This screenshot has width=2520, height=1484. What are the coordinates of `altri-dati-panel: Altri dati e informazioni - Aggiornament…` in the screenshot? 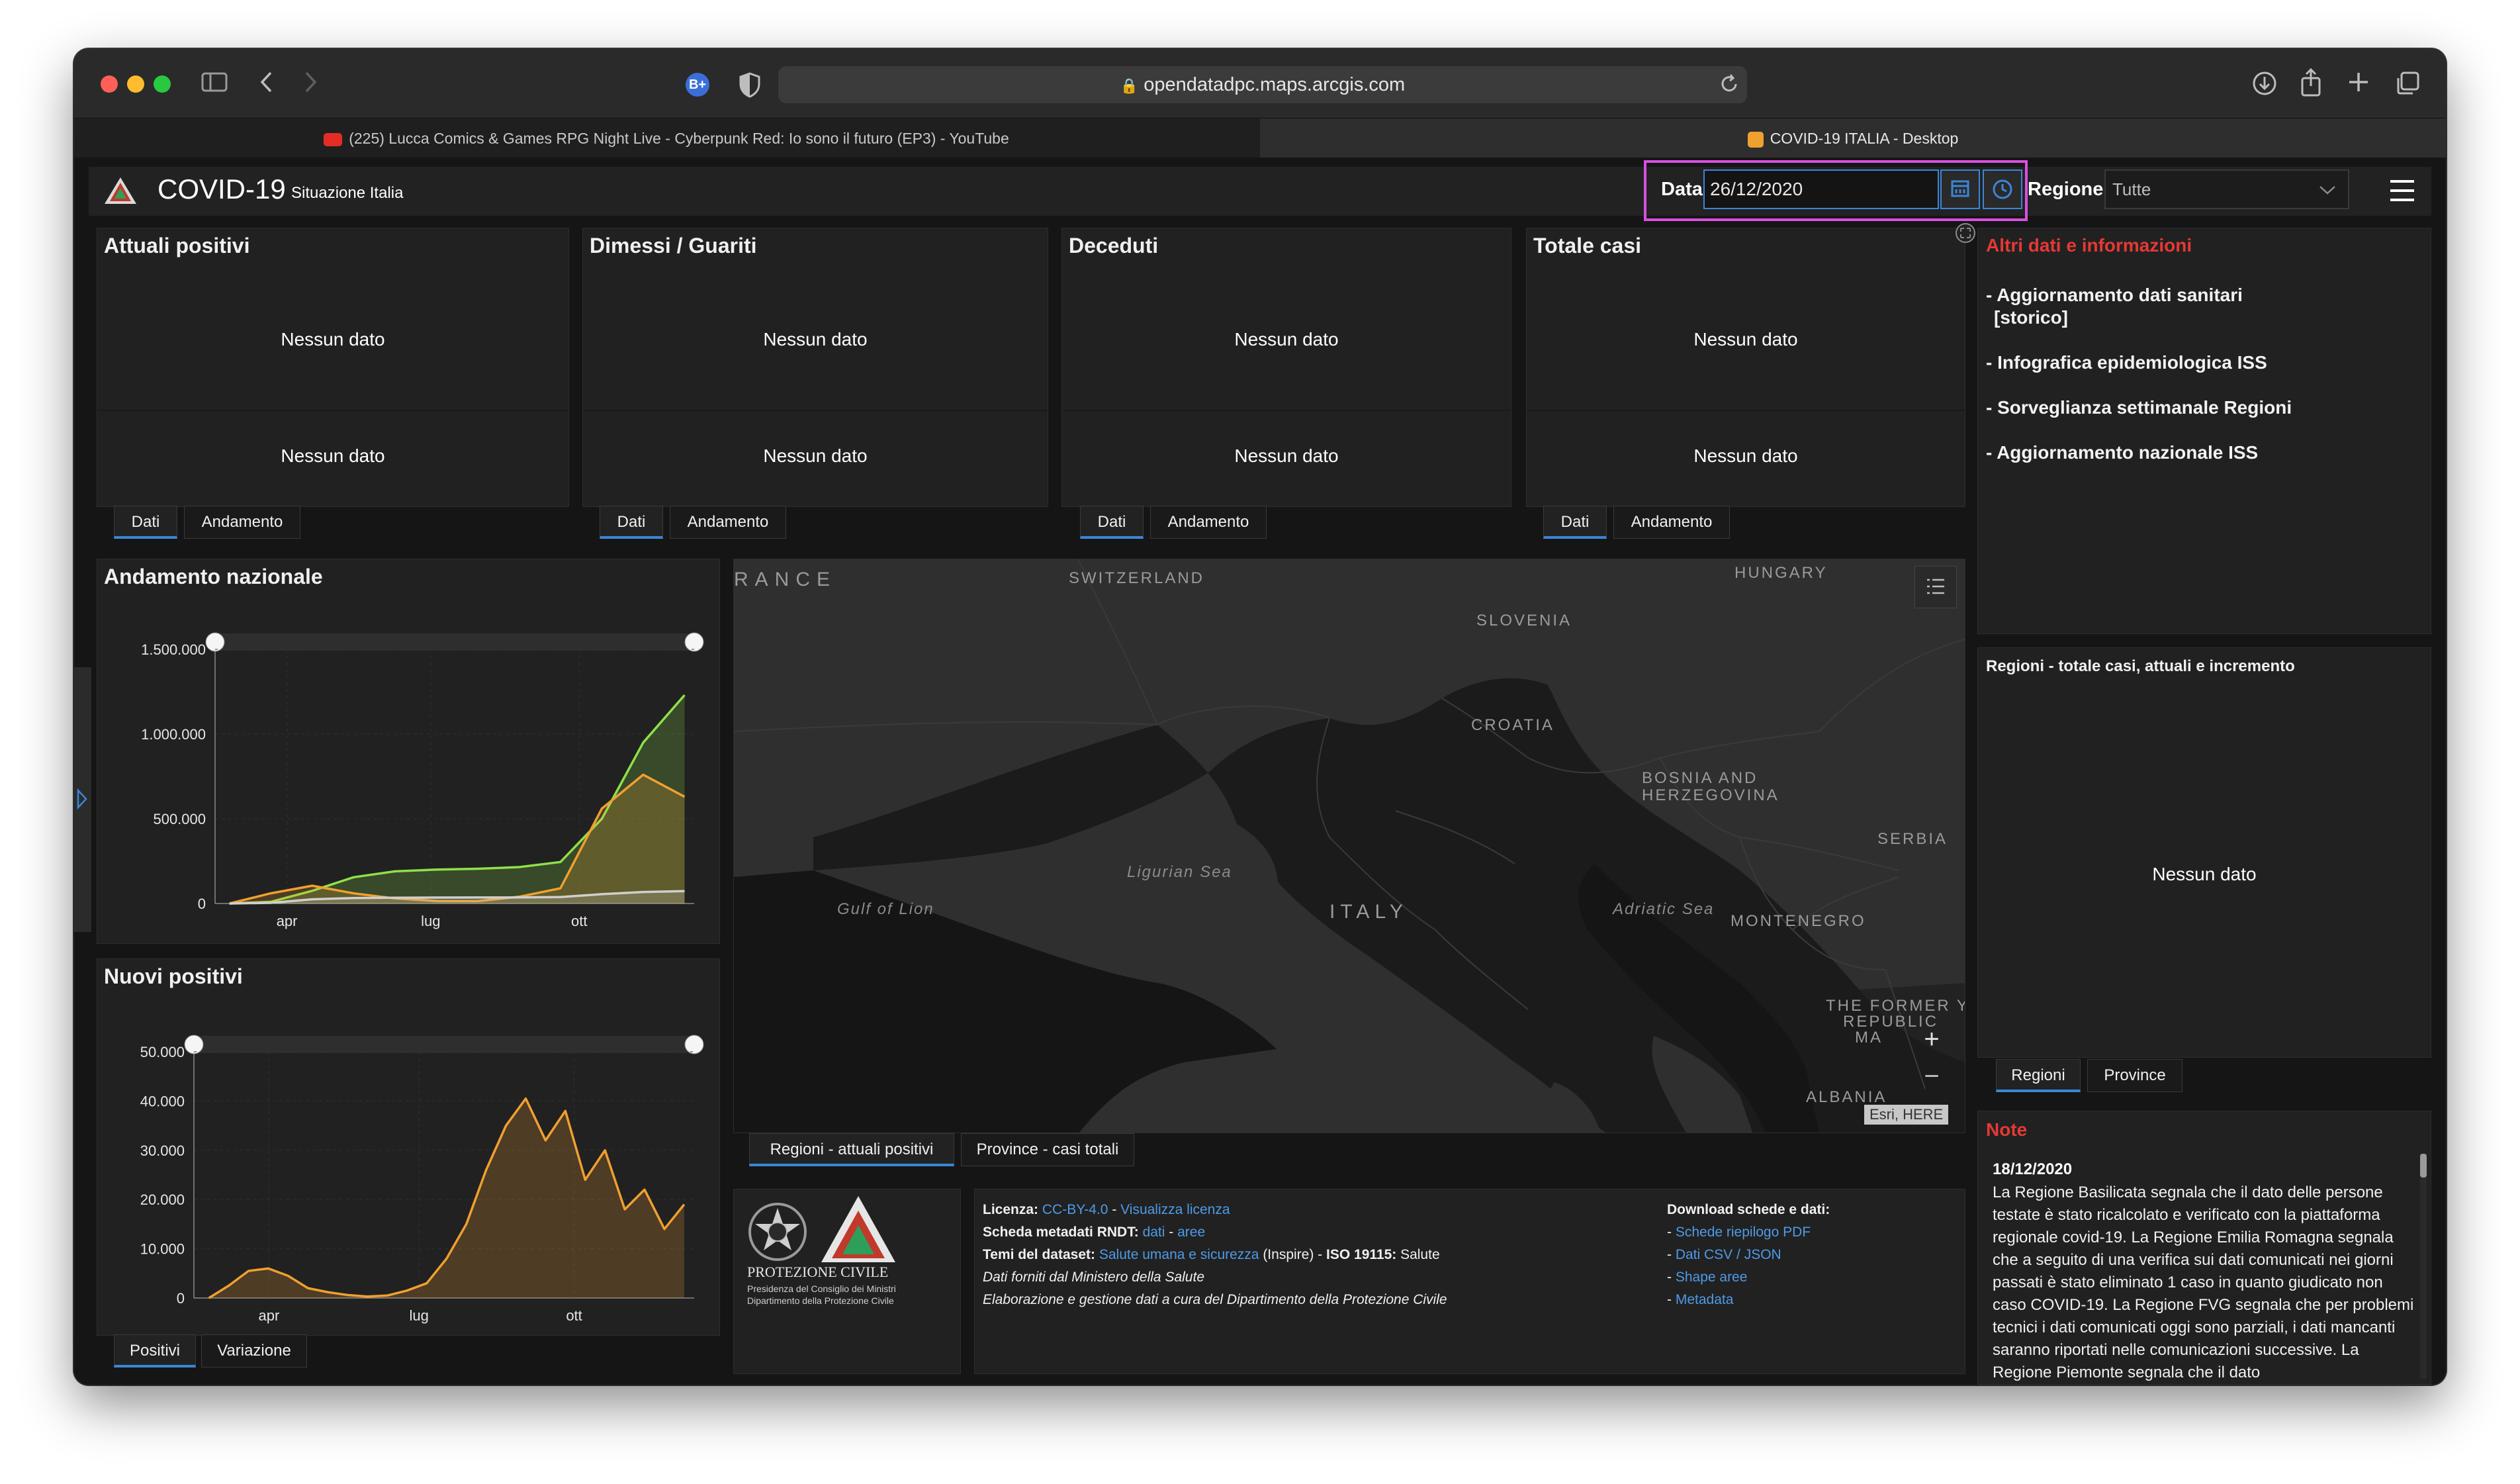 It's located at (2204, 431).